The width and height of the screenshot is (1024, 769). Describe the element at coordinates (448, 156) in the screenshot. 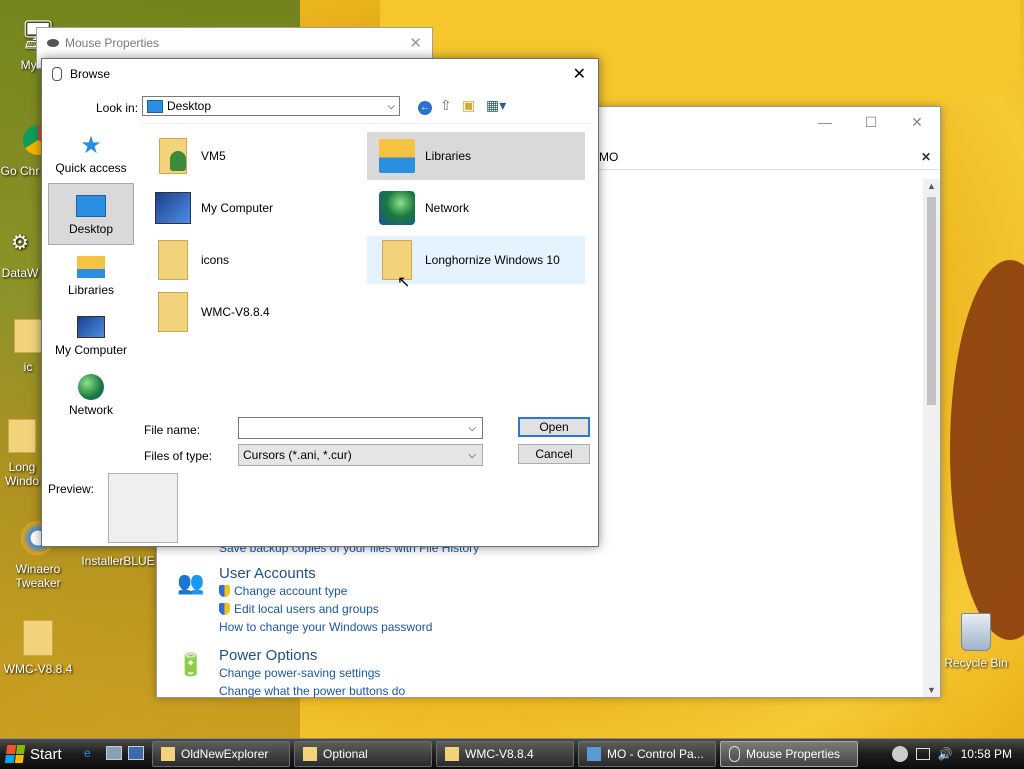

I see `file-item-label: Libraries` at that location.